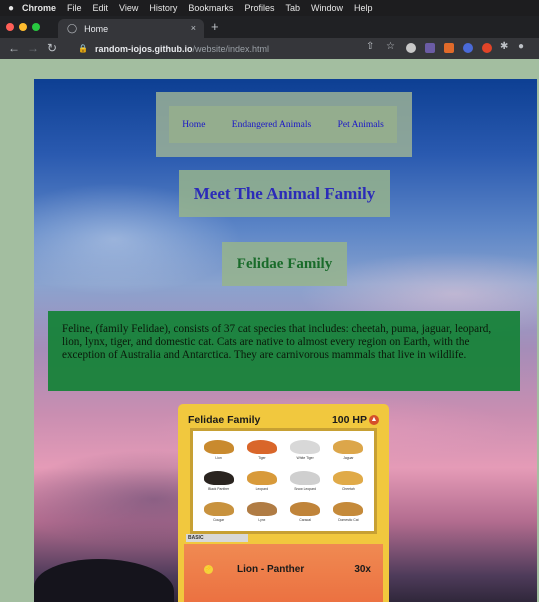  Describe the element at coordinates (217, 538) in the screenshot. I see `card-stage: BASIC` at that location.